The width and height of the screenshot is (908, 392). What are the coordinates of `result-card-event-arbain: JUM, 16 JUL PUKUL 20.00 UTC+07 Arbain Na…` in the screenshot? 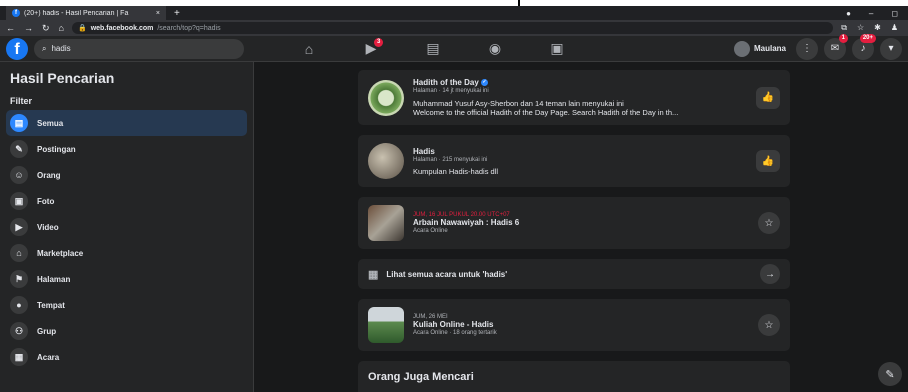 It's located at (574, 223).